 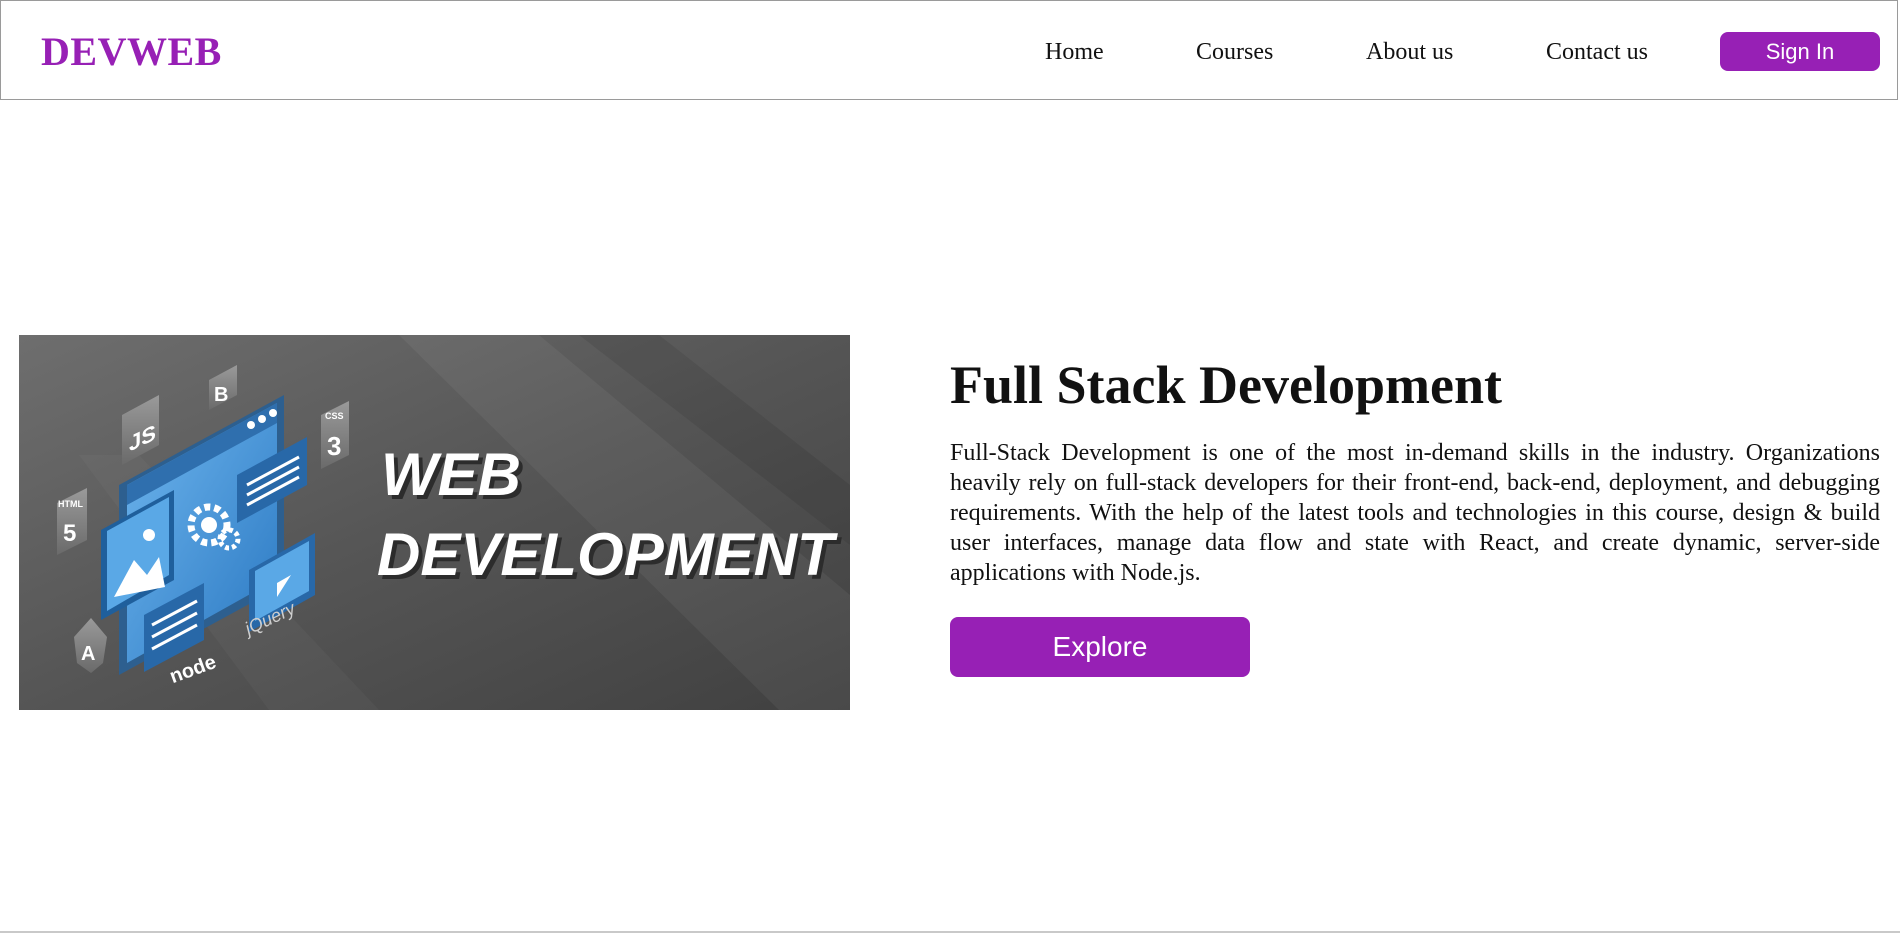 I want to click on svg-text: WEB, so click(x=451, y=474).